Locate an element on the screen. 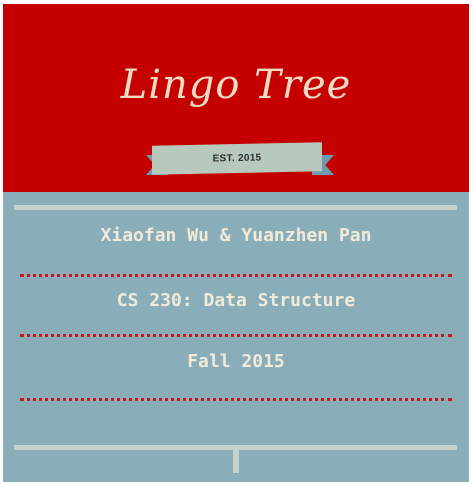  term-text: Fall 2015 is located at coordinates (236, 361).